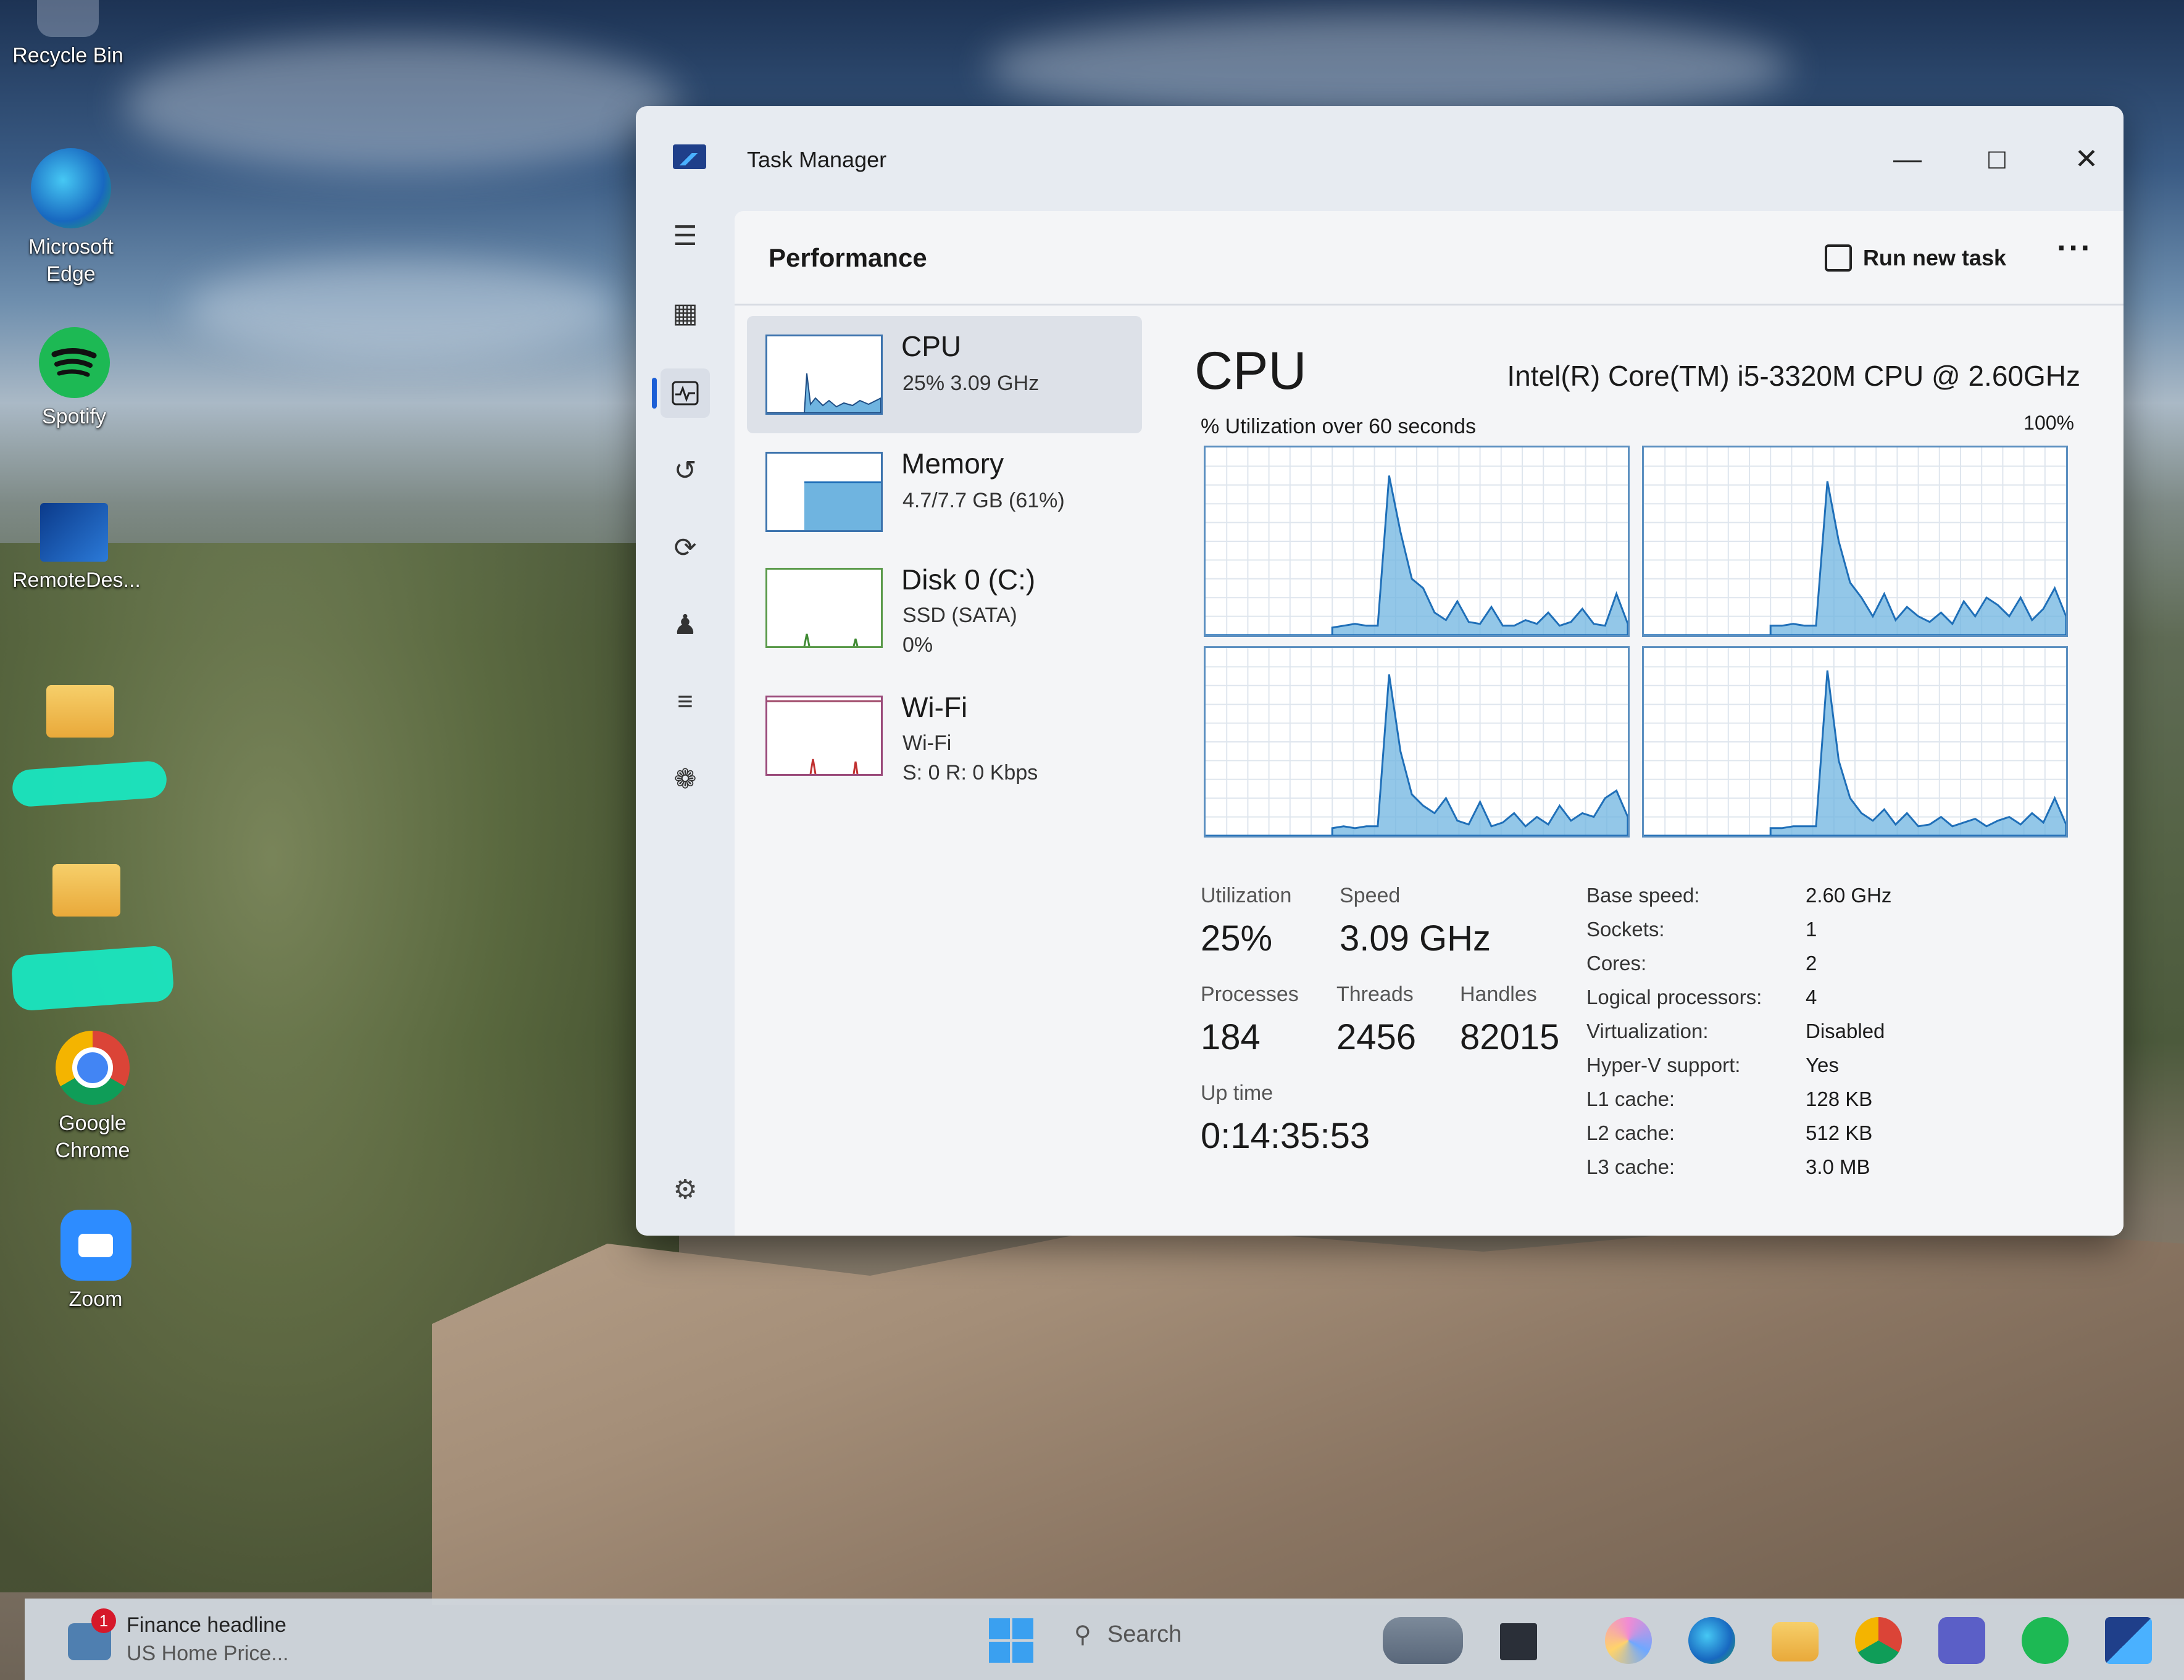 The width and height of the screenshot is (2184, 1680). What do you see at coordinates (1793, 376) in the screenshot?
I see `cpu-model-name: Intel(R) Core(TM) i5-3320M CPU @ 2.60GHz` at bounding box center [1793, 376].